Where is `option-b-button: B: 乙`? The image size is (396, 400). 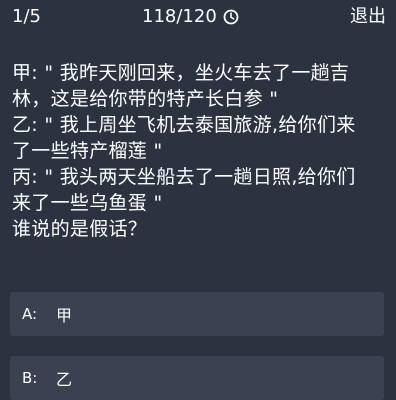
option-b-button: B: 乙 is located at coordinates (197, 378).